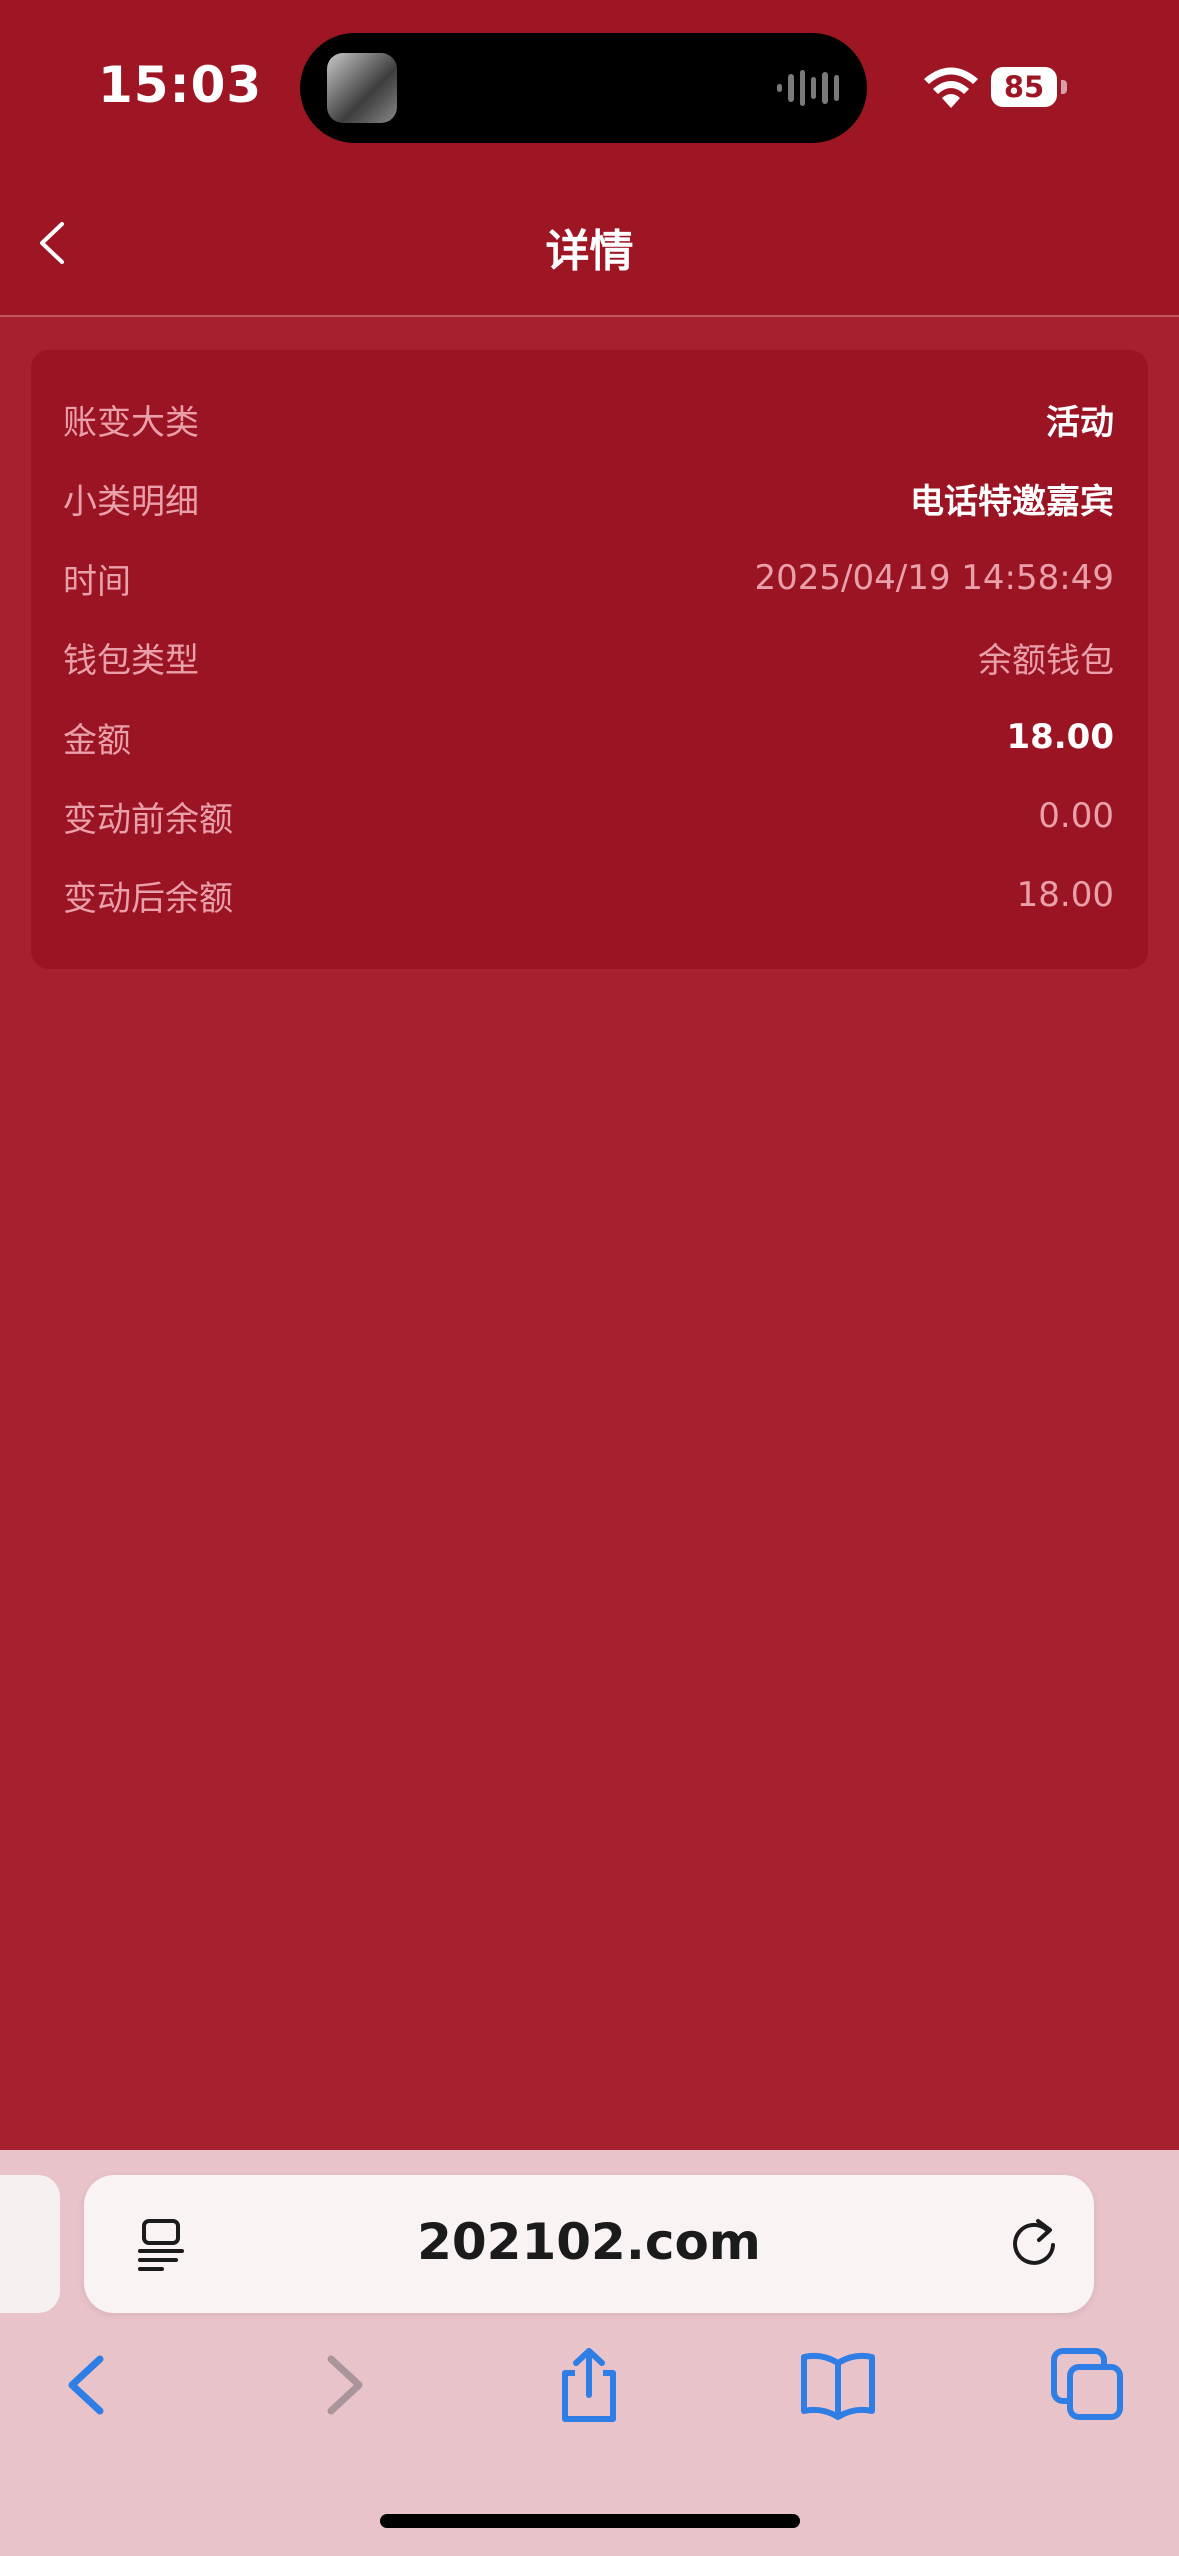  I want to click on forward-arrow-icon, so click(343, 2385).